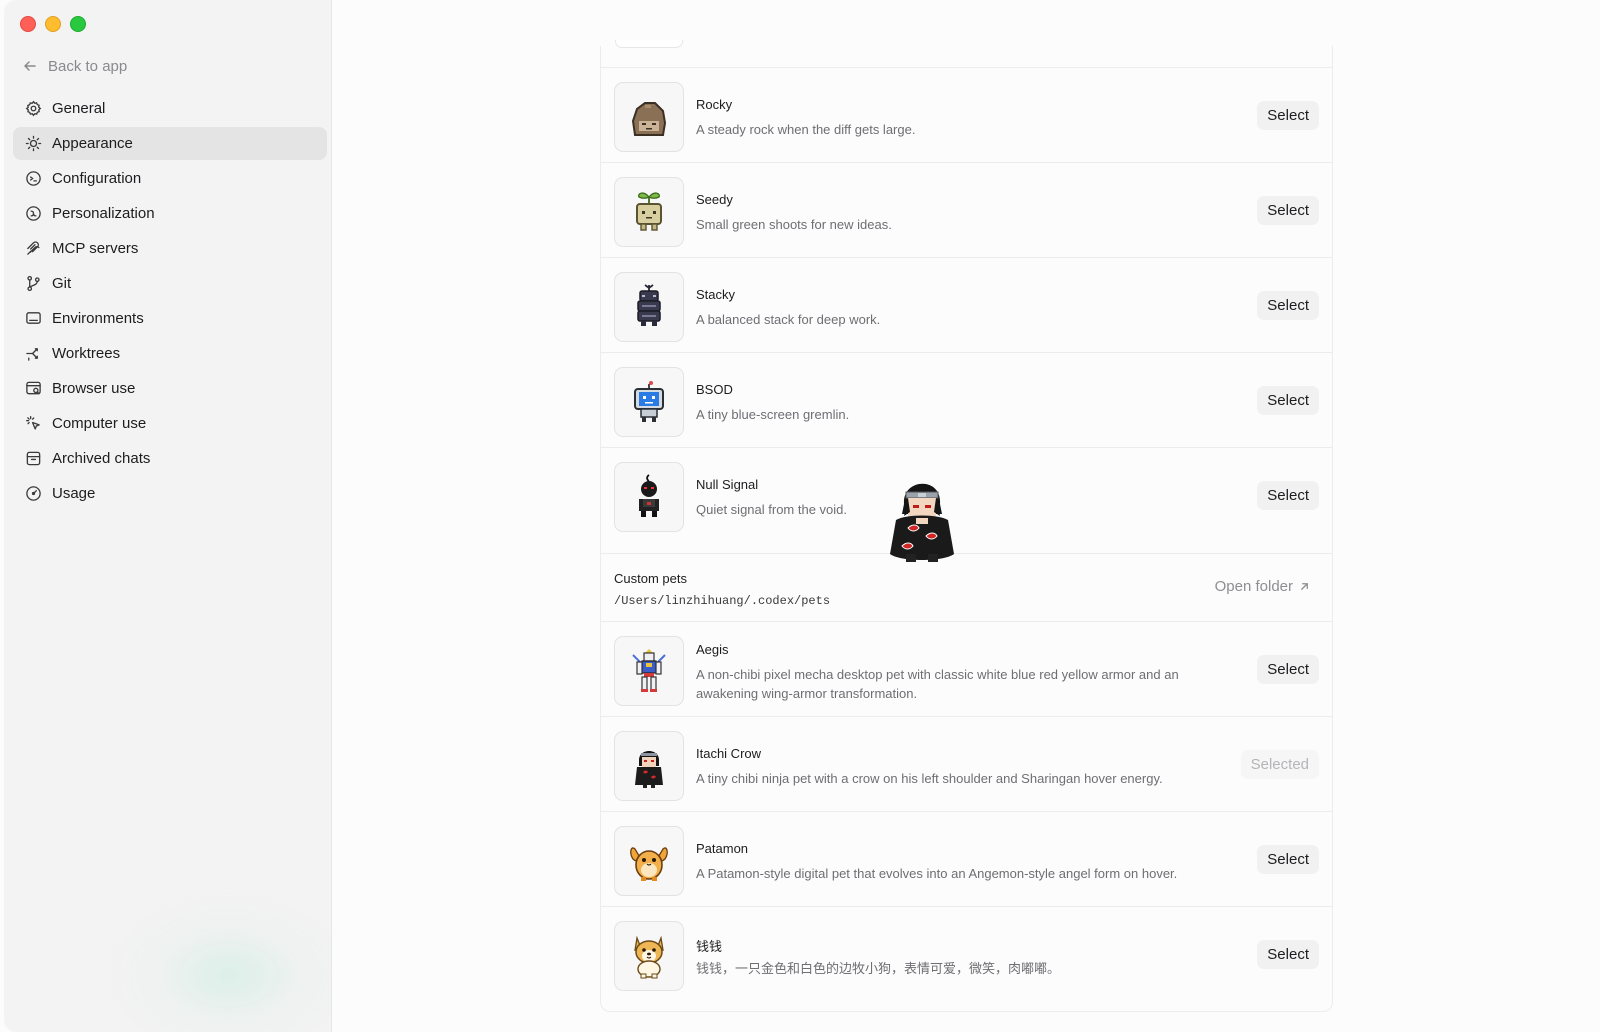 The width and height of the screenshot is (1600, 1032). What do you see at coordinates (95, 248) in the screenshot?
I see `sidebar-item-label: MCP servers` at bounding box center [95, 248].